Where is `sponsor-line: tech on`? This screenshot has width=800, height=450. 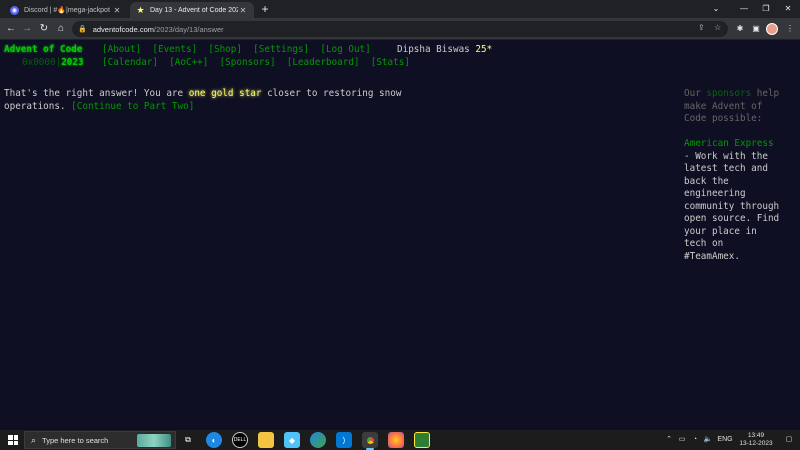
sponsor-line: tech on is located at coordinates (704, 243).